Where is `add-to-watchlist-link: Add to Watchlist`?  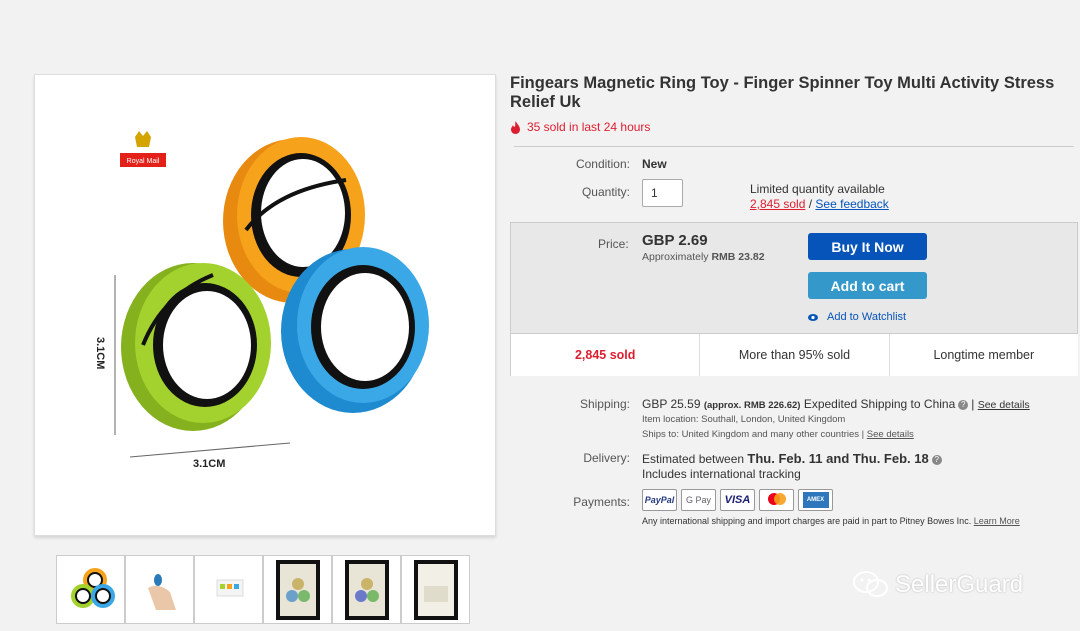
add-to-watchlist-link: Add to Watchlist is located at coordinates (857, 317).